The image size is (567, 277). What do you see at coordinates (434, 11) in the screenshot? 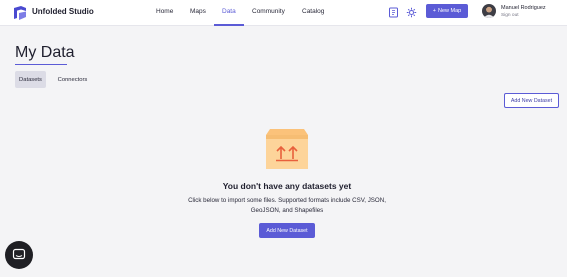
I see `plus-icon: +` at bounding box center [434, 11].